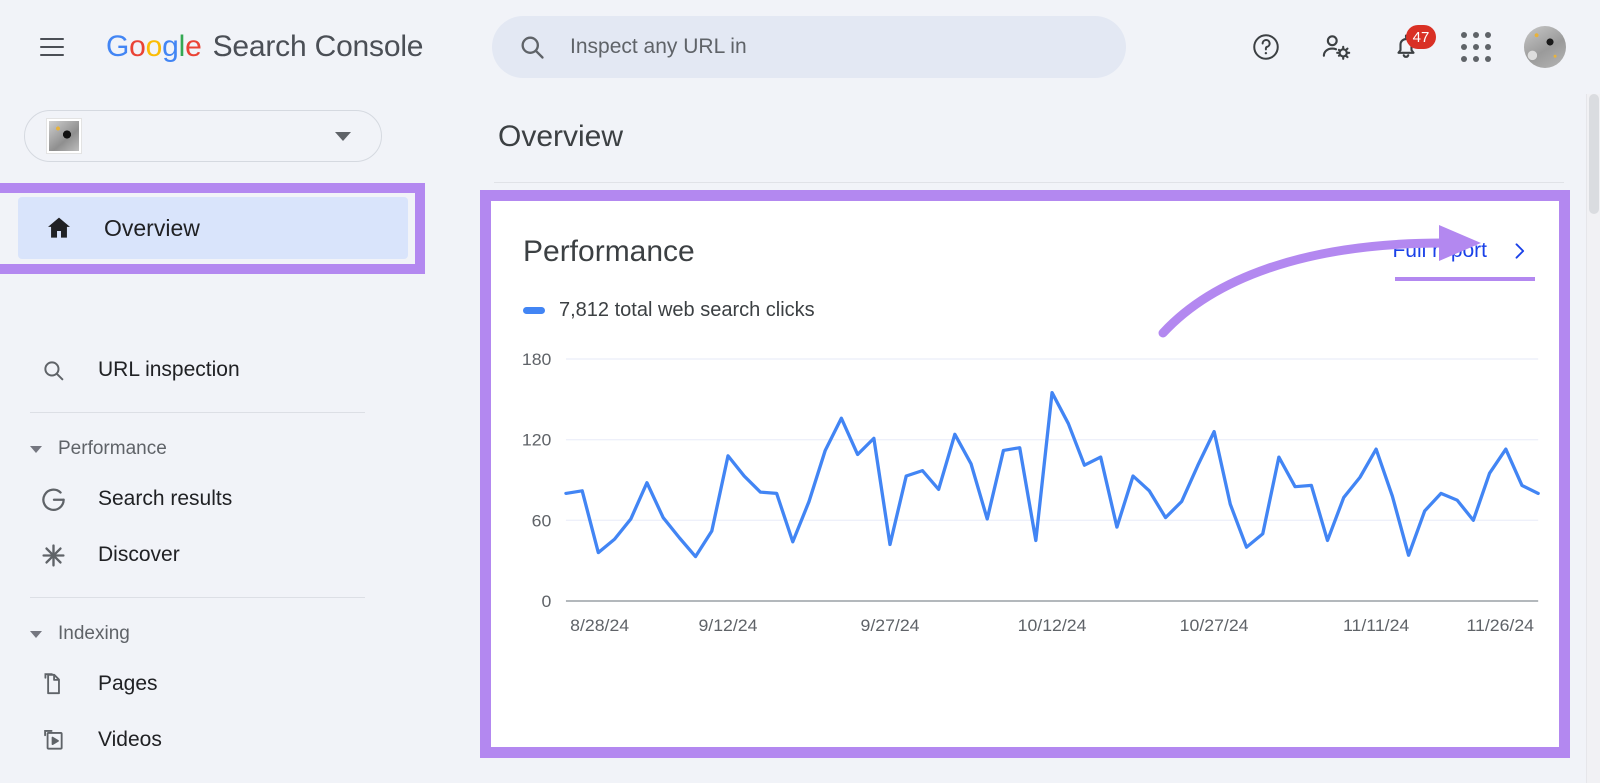 Image resolution: width=1600 pixels, height=783 pixels. Describe the element at coordinates (235, 449) in the screenshot. I see `sidebar-section-performance: Performance` at that location.